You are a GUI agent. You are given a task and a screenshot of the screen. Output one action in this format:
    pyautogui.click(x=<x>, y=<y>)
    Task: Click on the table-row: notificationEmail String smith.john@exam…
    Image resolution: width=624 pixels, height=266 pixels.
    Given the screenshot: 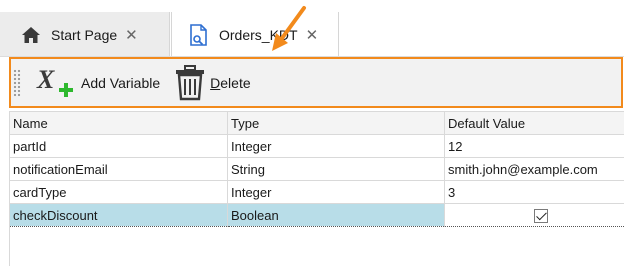 What is the action you would take?
    pyautogui.click(x=316, y=169)
    